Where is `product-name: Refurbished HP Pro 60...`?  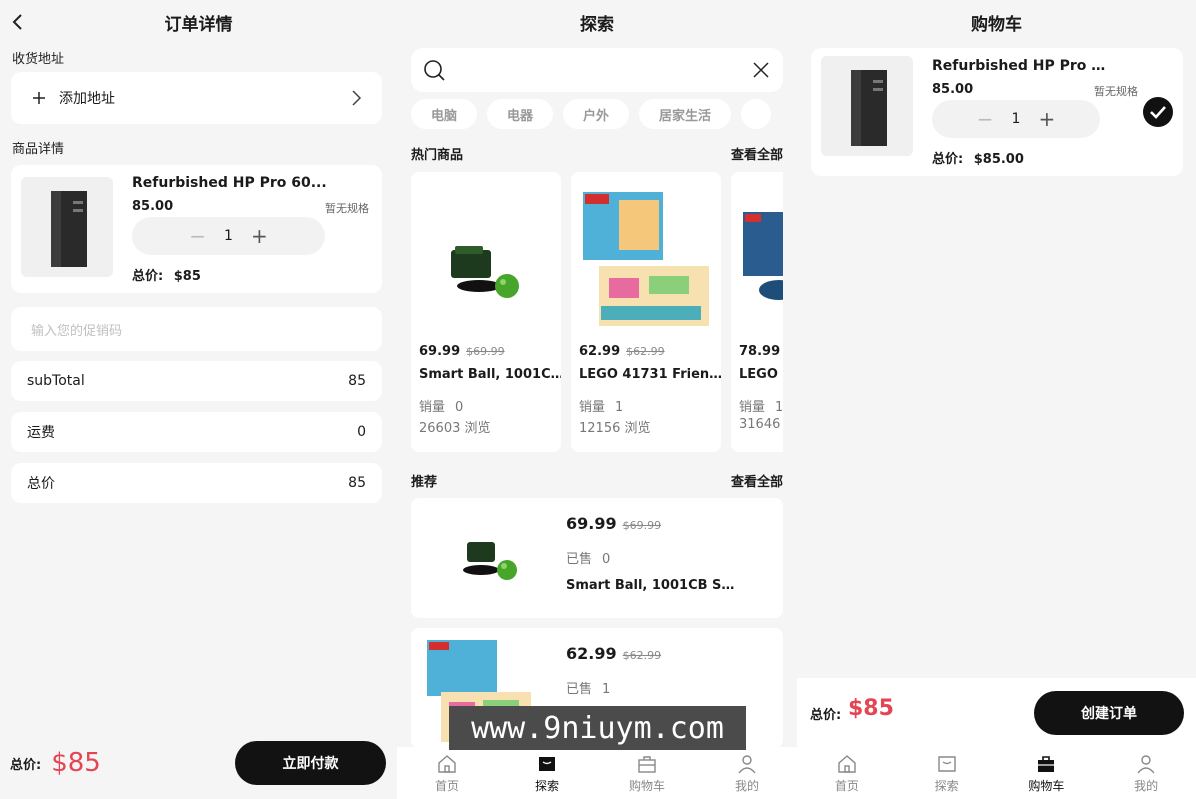
product-name: Refurbished HP Pro 60... is located at coordinates (229, 183).